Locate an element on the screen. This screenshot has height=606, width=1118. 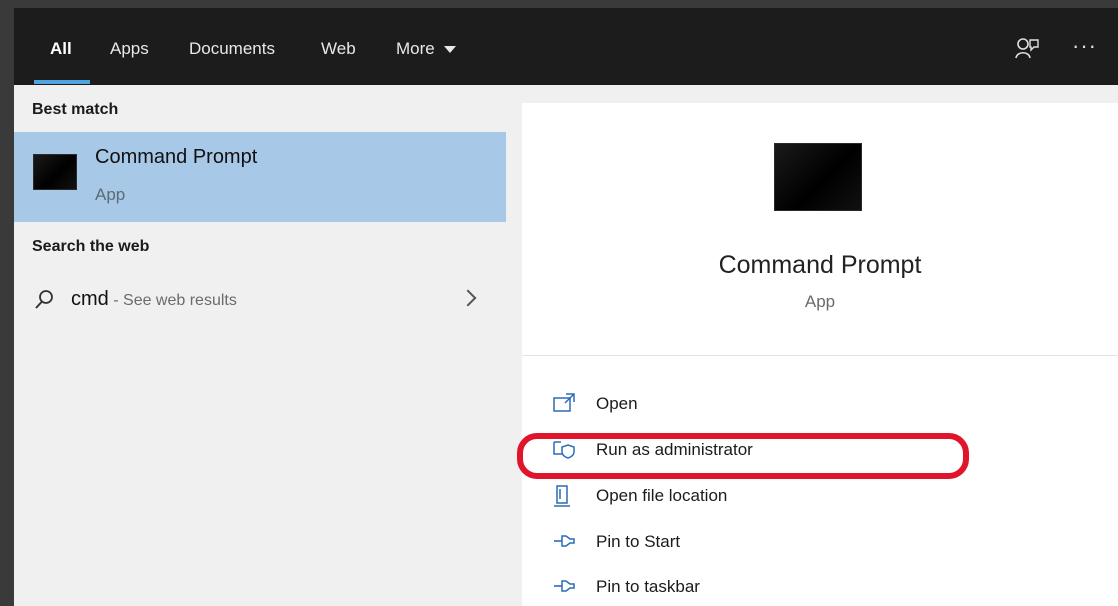
file-location-icon is located at coordinates (562, 496).